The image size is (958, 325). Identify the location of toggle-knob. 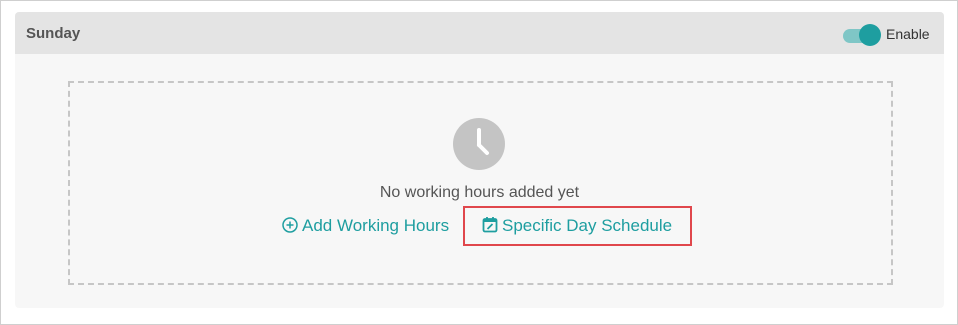
(870, 35).